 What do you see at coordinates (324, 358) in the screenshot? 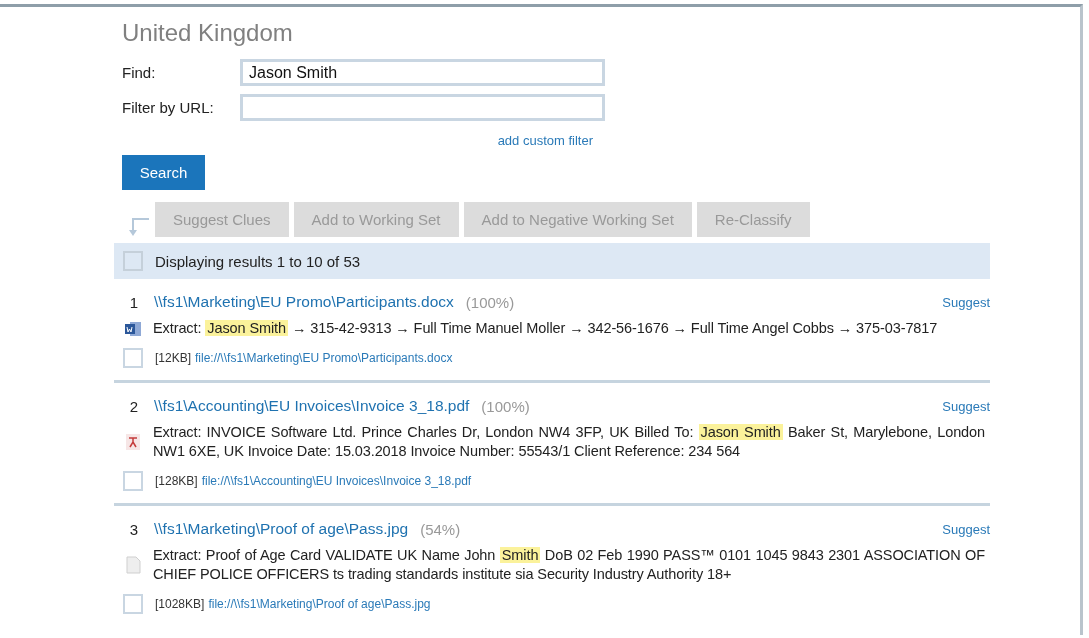
I see `file-url-link: file://\\fs1\Marketing\EU Promo\Participants.docx` at bounding box center [324, 358].